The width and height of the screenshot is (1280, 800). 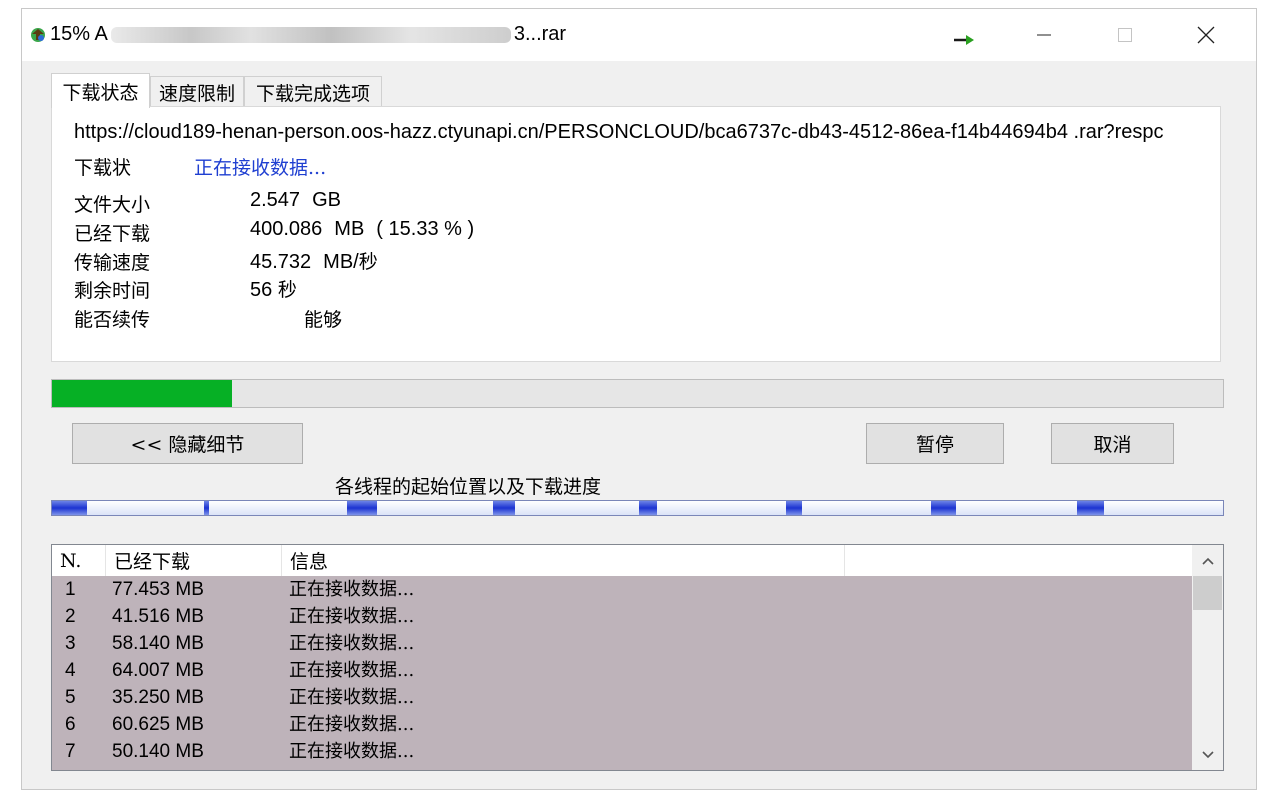 What do you see at coordinates (326, 200) in the screenshot?
I see `file-size-unit: GB` at bounding box center [326, 200].